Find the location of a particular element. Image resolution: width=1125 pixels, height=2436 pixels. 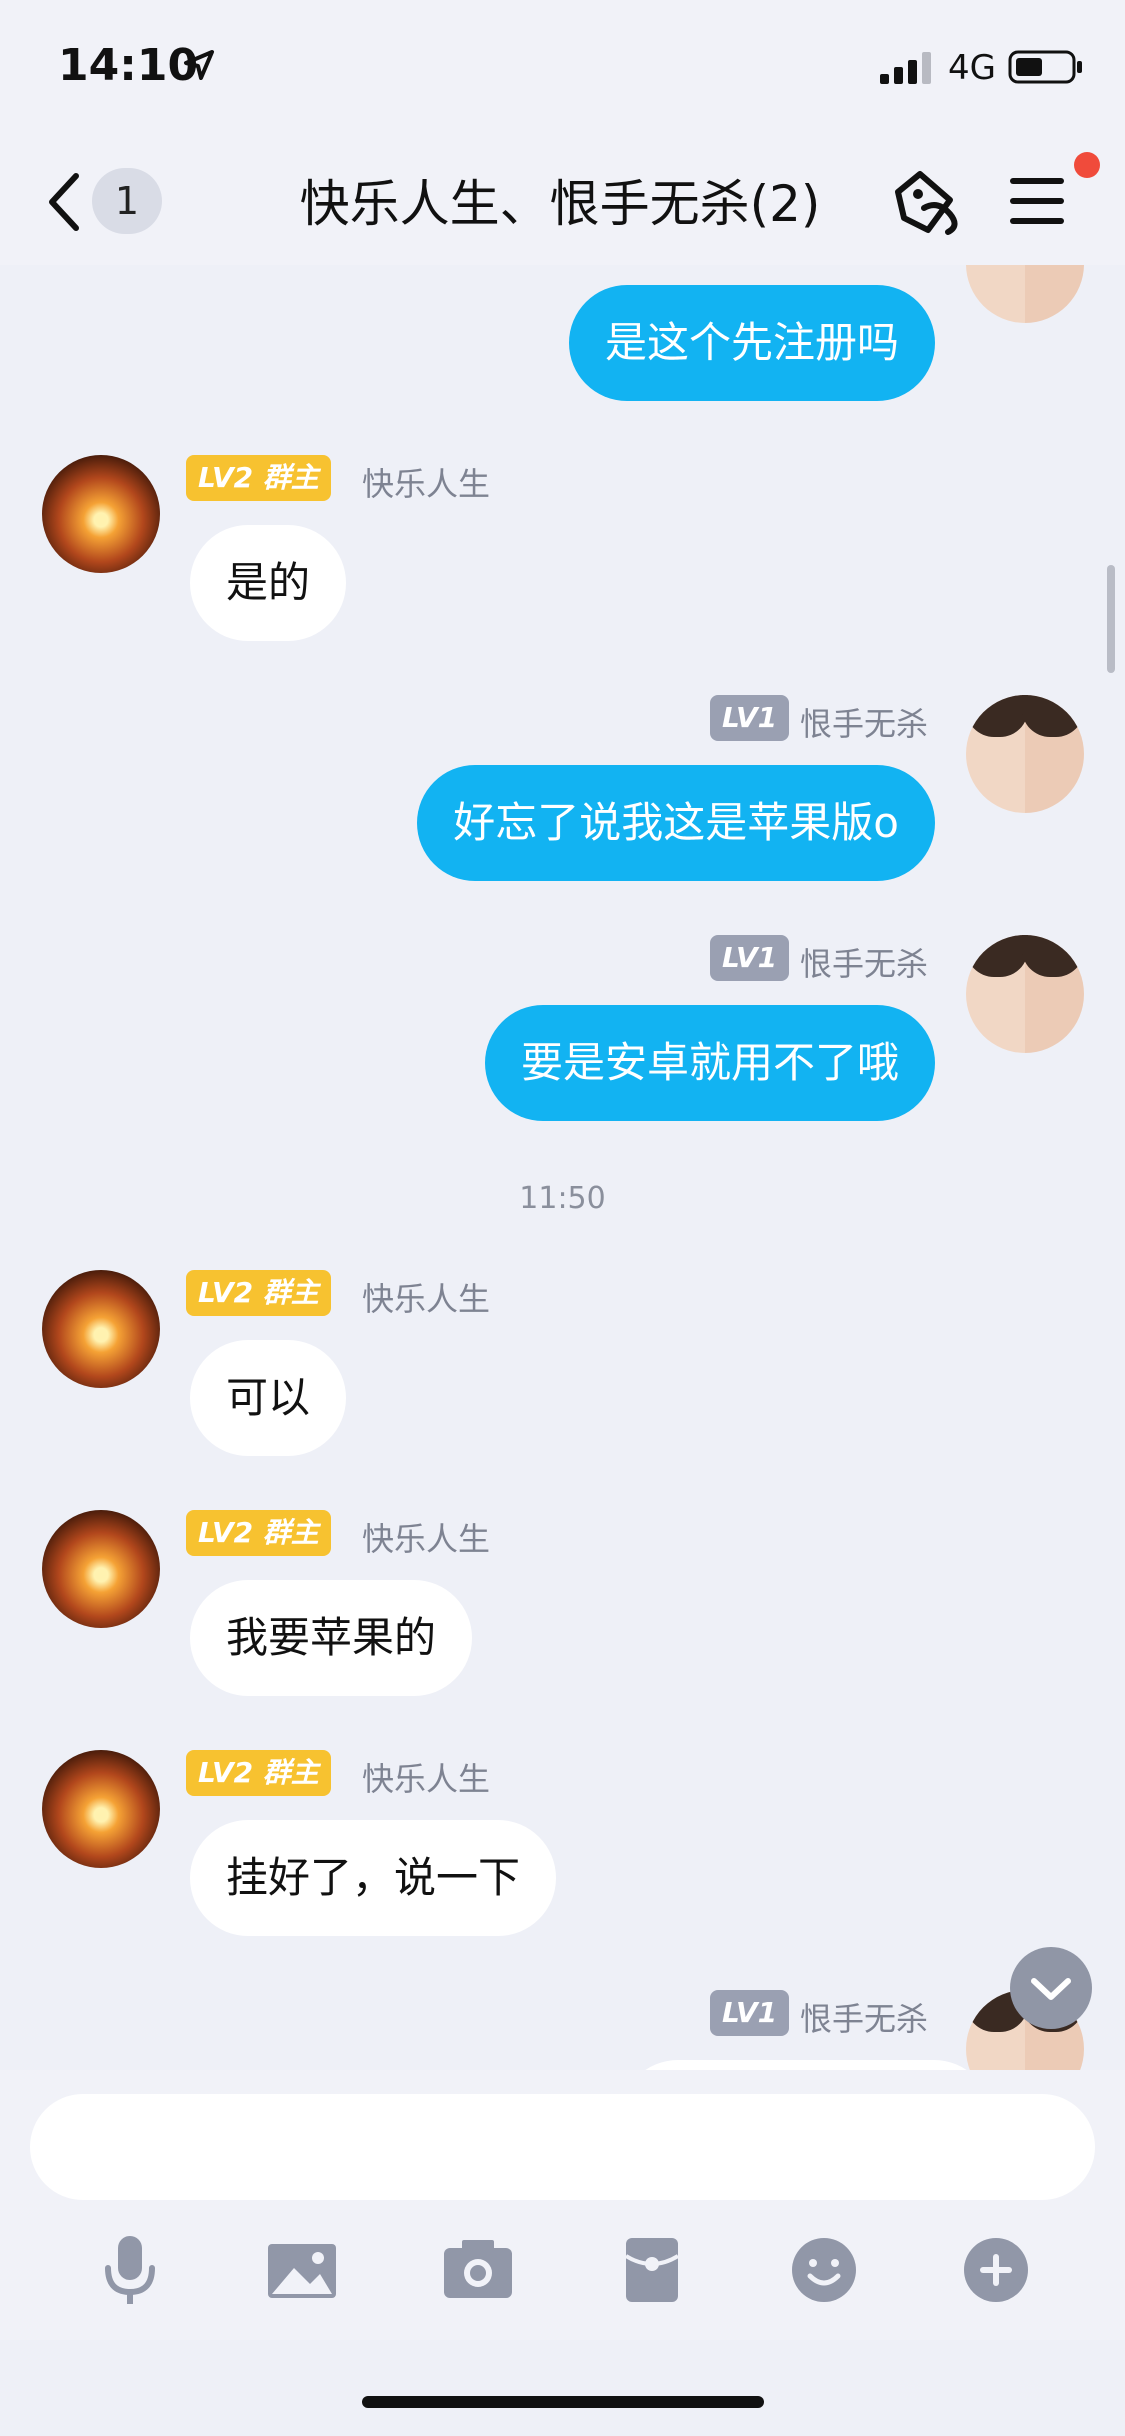

scroll-to-bottom-button is located at coordinates (1051, 1988).